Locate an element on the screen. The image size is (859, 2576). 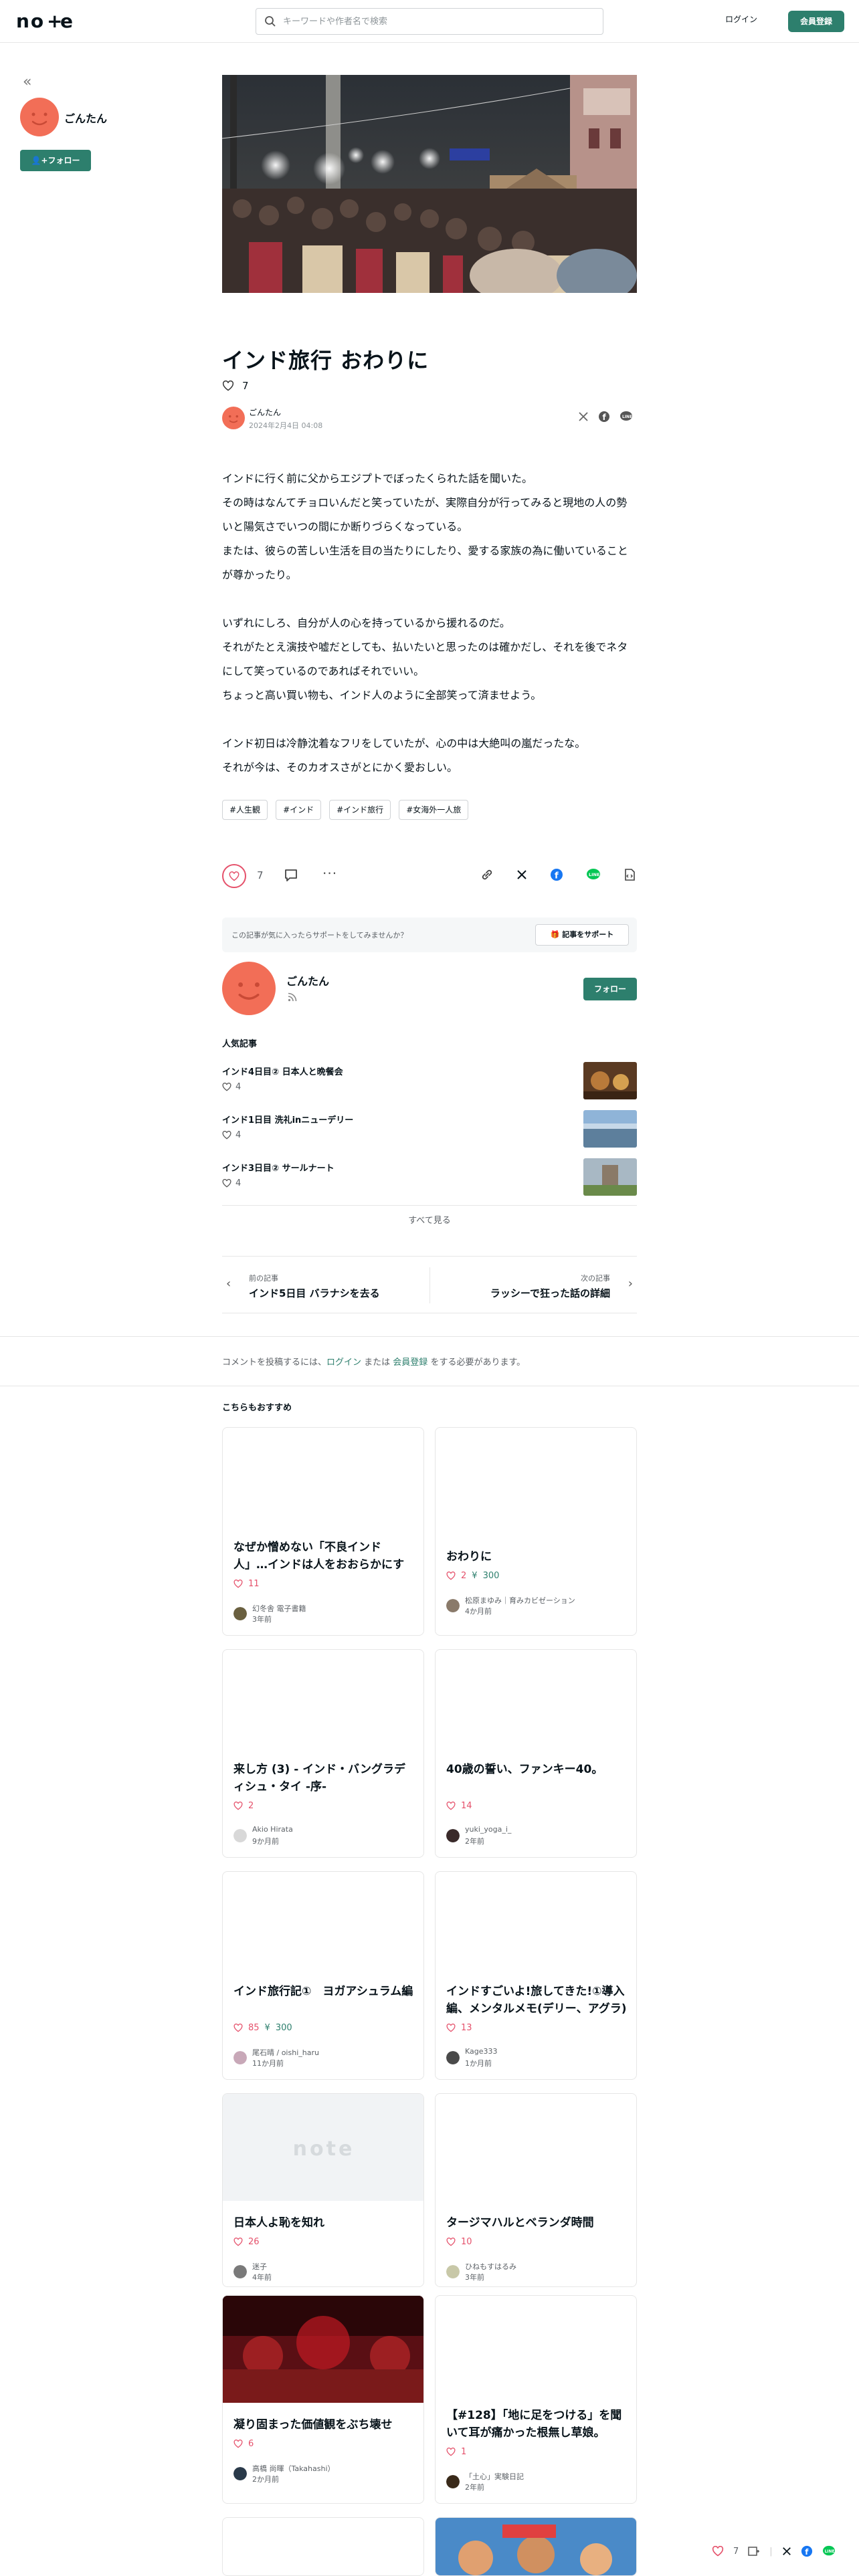
recommend-card-author: yuki_yoga_i_ is located at coordinates (545, 1830).